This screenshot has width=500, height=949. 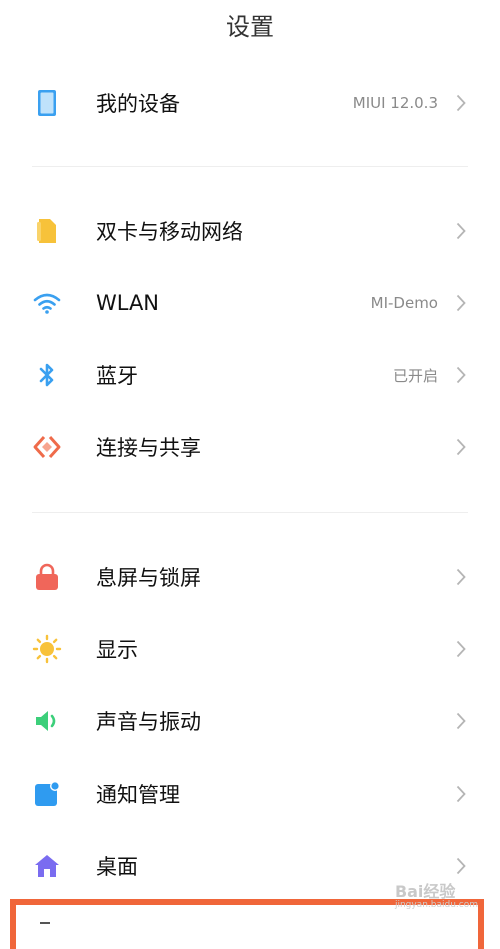 What do you see at coordinates (250, 303) in the screenshot?
I see `settings-item-wlan: WLAN MI-Demo` at bounding box center [250, 303].